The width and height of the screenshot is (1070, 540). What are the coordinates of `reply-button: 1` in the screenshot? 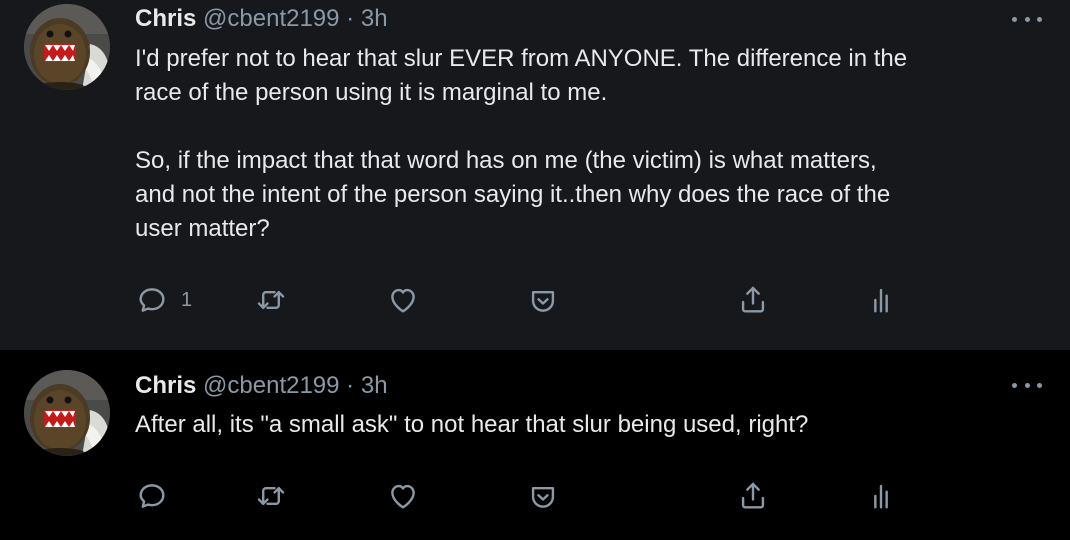 It's located at (163, 300).